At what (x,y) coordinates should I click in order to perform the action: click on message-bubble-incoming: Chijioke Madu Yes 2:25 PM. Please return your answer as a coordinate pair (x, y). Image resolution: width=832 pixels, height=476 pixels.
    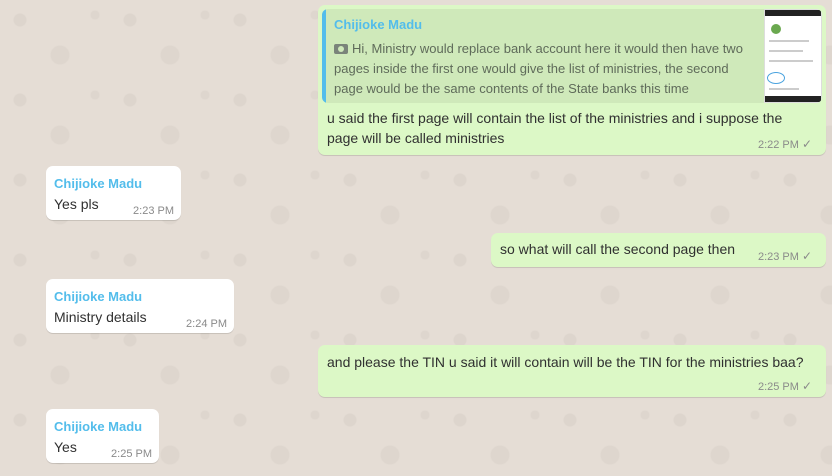
    Looking at the image, I should click on (102, 436).